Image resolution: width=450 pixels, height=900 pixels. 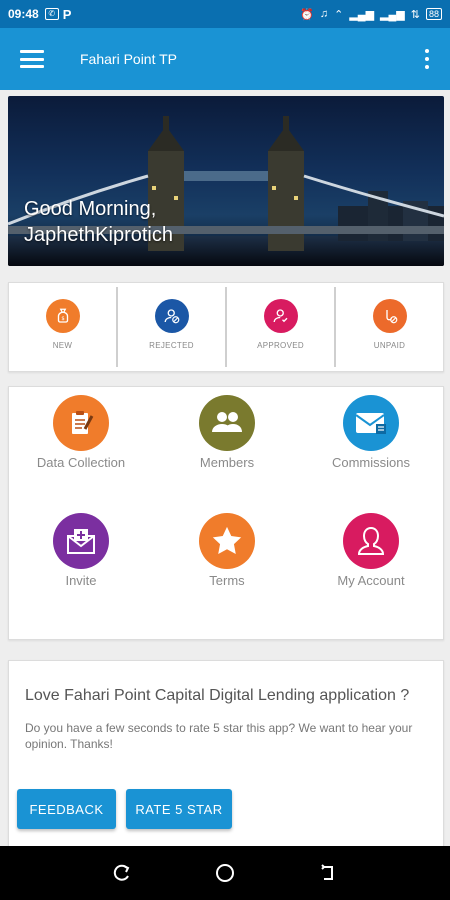 What do you see at coordinates (171, 345) in the screenshot?
I see `status-label: REJECTED` at bounding box center [171, 345].